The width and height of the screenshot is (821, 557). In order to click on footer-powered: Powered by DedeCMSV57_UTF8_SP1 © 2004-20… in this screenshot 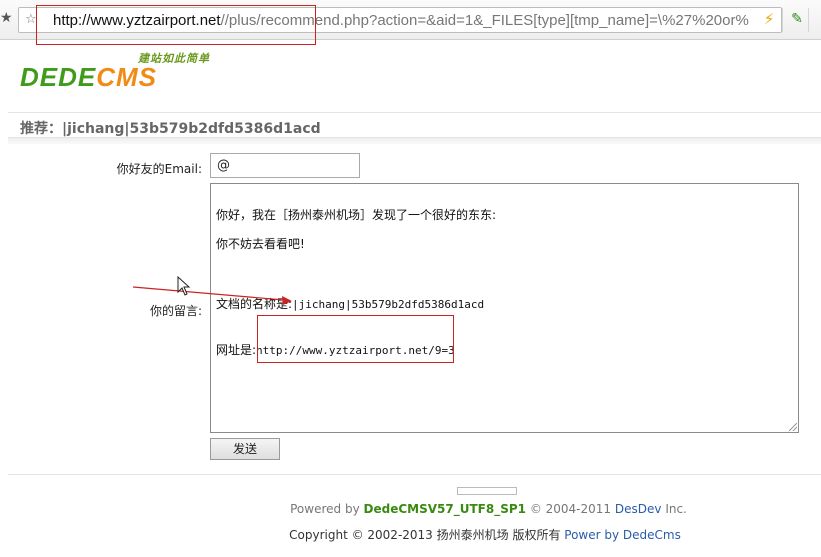, I will do `click(410, 509)`.